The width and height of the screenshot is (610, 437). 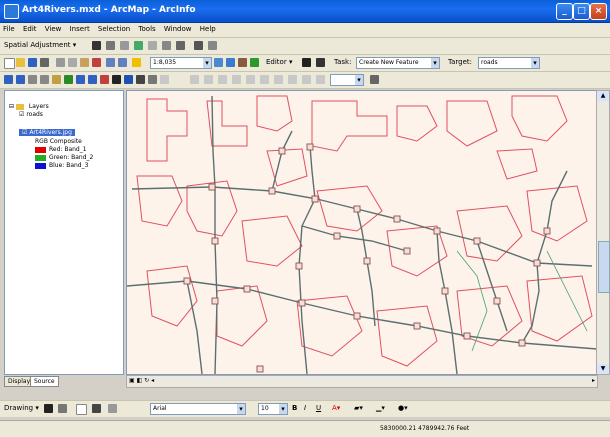 I want to click on layers-group: ⊟ Layers, so click(x=29, y=106).